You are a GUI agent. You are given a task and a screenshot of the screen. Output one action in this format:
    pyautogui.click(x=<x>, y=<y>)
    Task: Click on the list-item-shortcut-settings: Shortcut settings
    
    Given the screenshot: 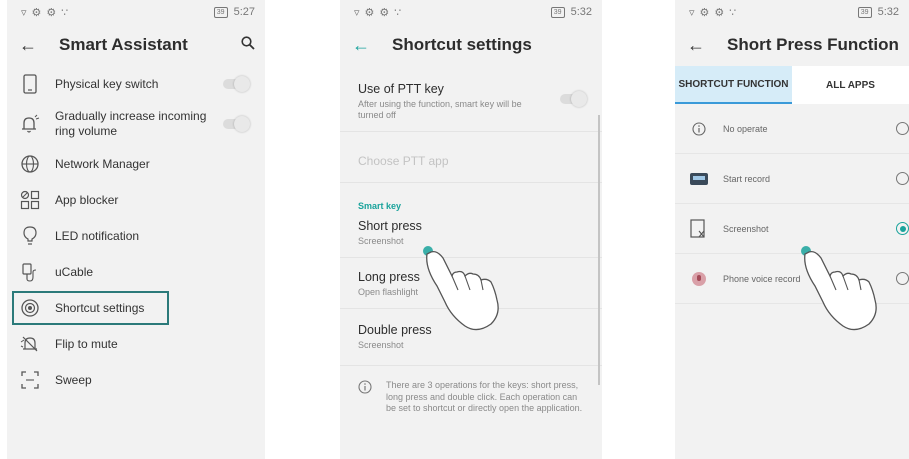 What is the action you would take?
    pyautogui.click(x=90, y=308)
    